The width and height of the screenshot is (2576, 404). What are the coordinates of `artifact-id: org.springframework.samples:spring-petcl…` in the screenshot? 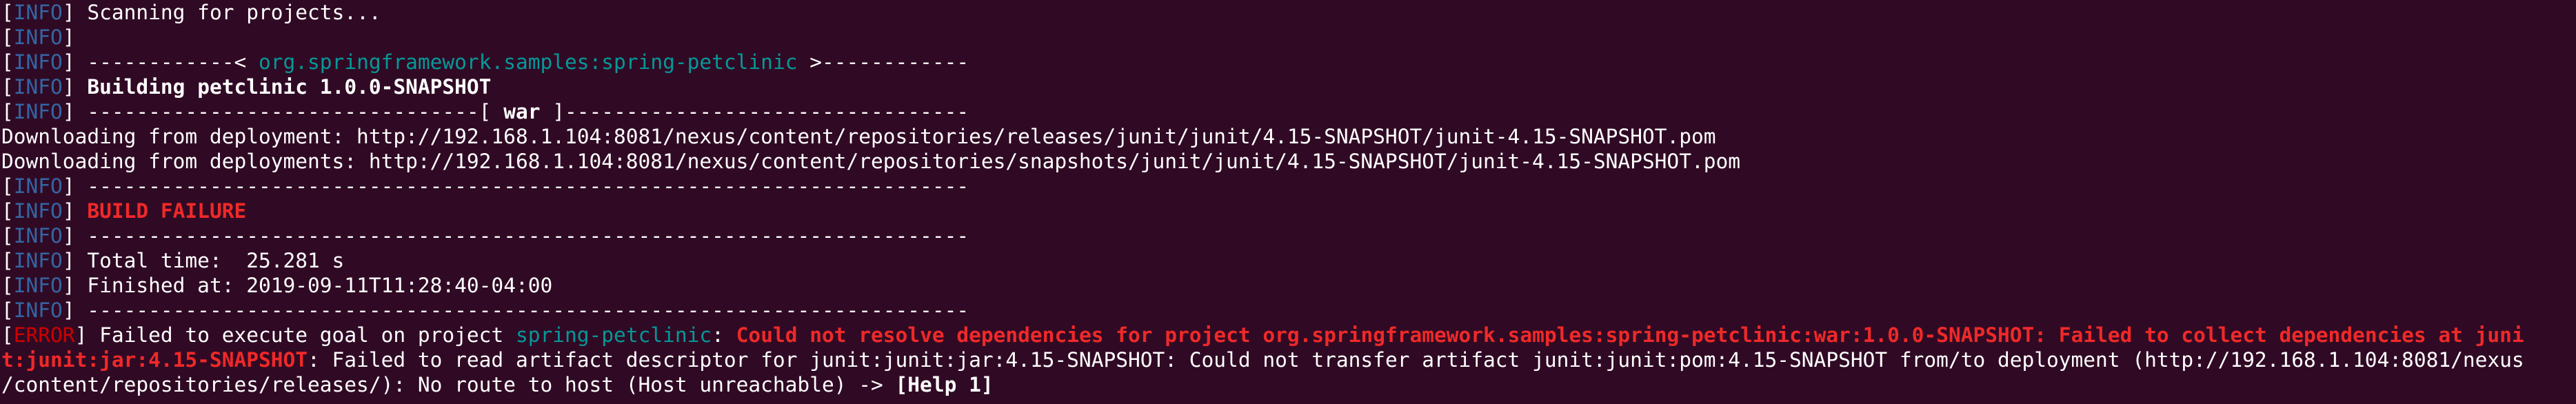 It's located at (528, 62).